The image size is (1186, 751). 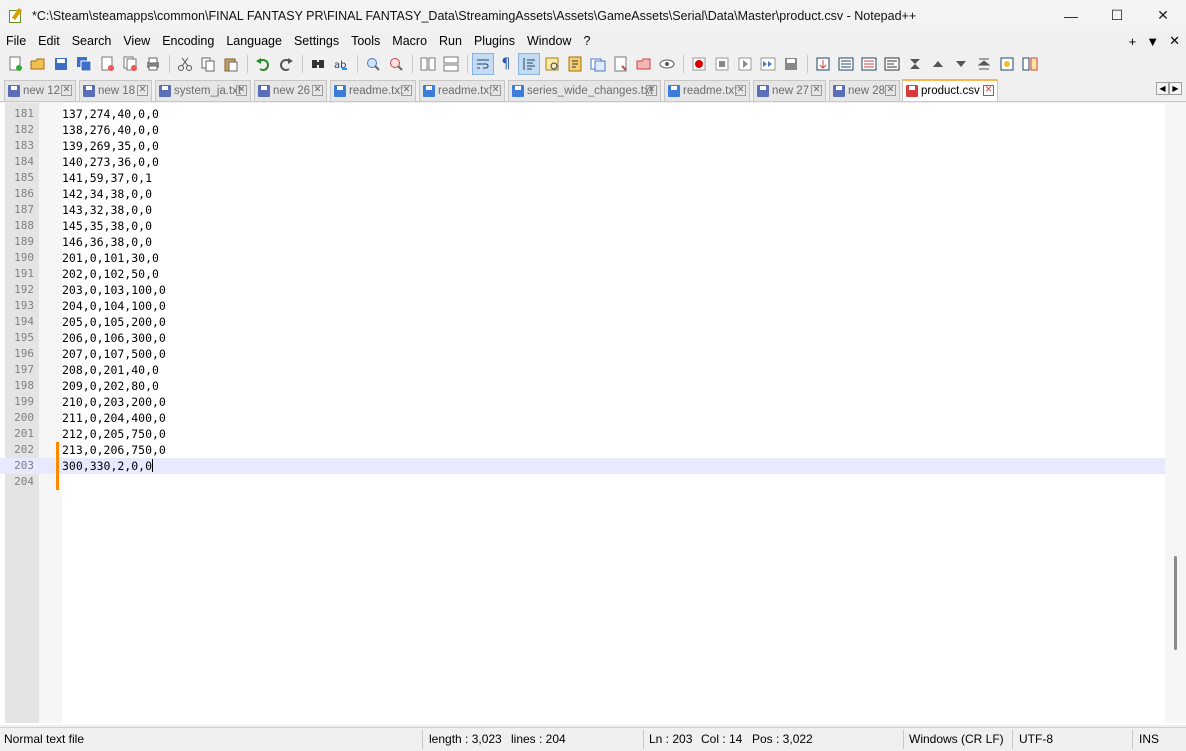 I want to click on tab-scroll-left-icon: ◀, so click(x=1162, y=88).